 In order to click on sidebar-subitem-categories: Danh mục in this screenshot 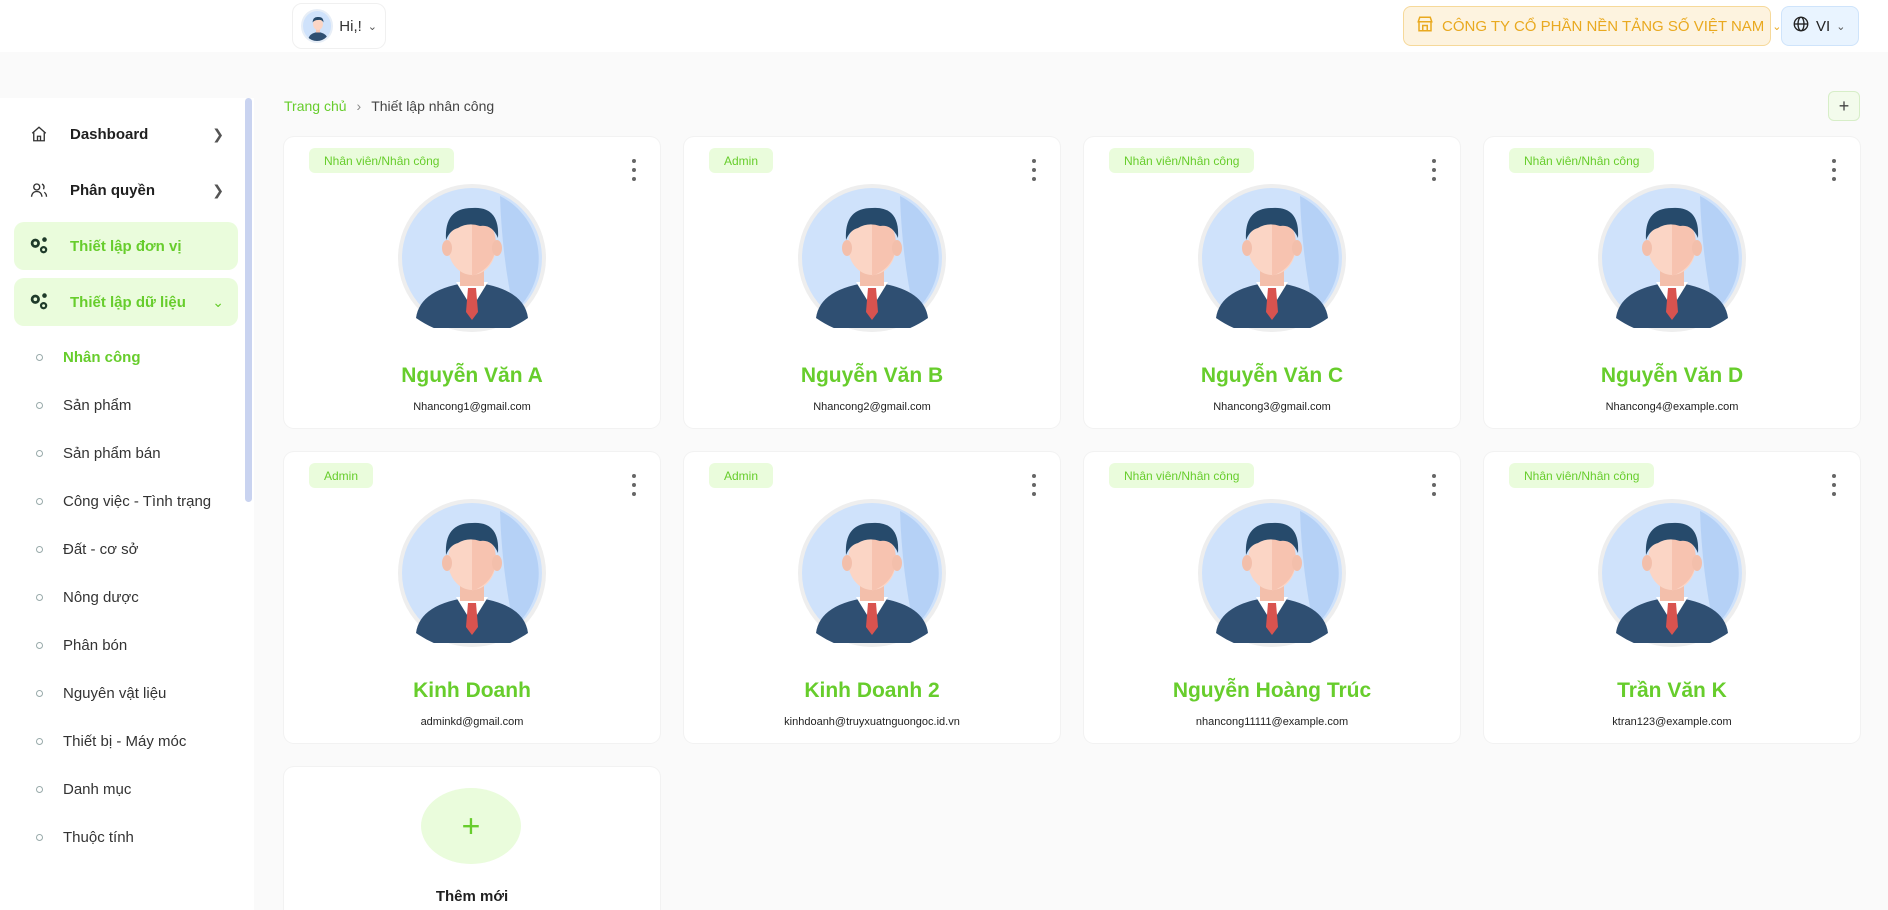, I will do `click(83, 789)`.